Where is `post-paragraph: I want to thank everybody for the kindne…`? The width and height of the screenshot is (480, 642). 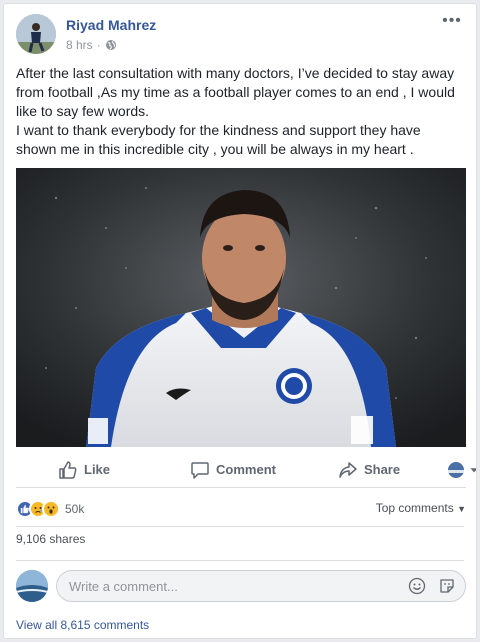 post-paragraph: I want to thank everybody for the kindne… is located at coordinates (218, 139).